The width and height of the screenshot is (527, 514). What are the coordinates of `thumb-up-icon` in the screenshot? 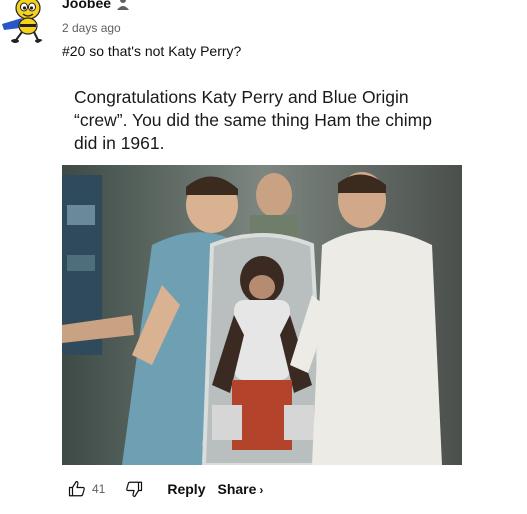 It's located at (76, 488).